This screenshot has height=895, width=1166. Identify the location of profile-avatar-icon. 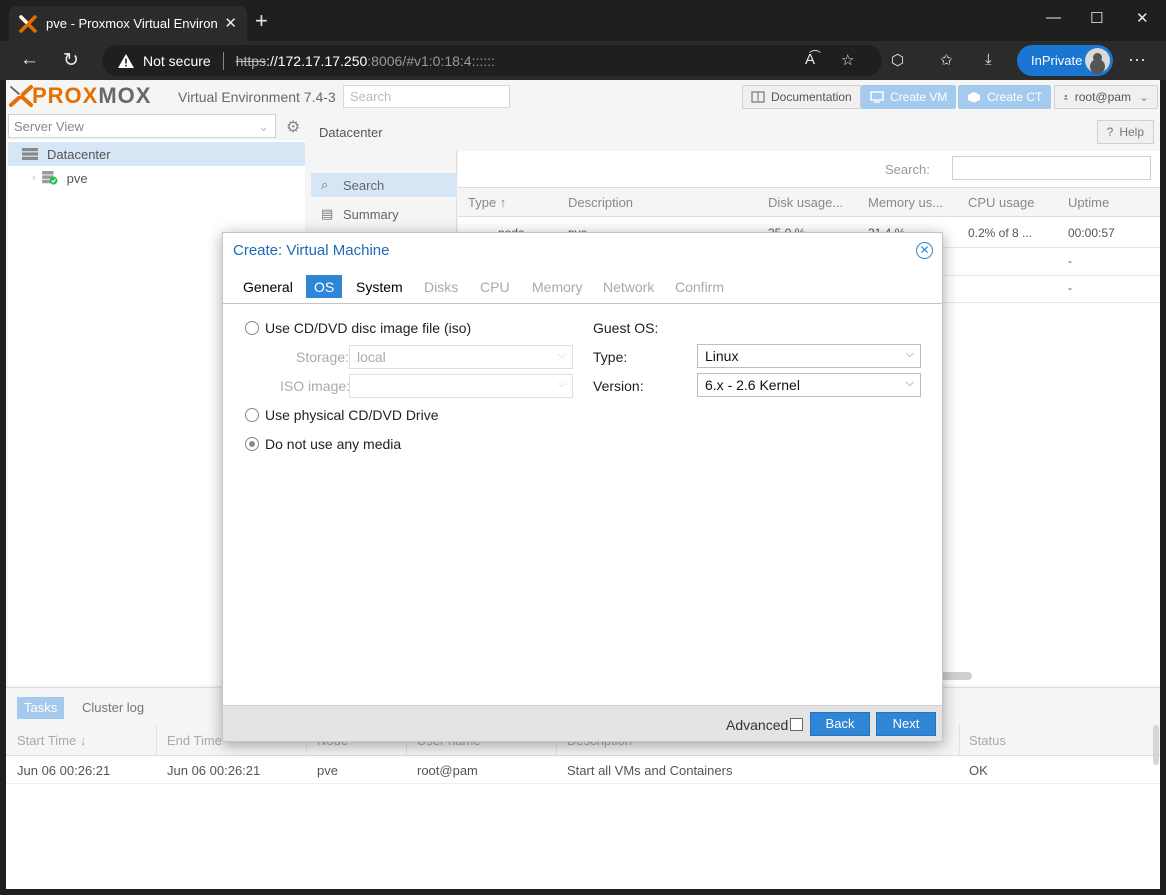
(1097, 60).